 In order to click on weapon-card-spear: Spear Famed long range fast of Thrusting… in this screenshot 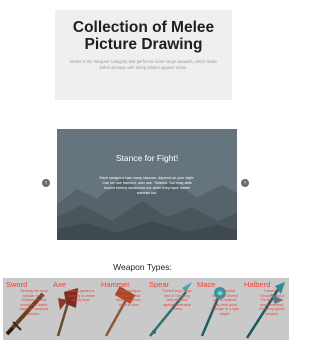, I will do `click(170, 309)`.